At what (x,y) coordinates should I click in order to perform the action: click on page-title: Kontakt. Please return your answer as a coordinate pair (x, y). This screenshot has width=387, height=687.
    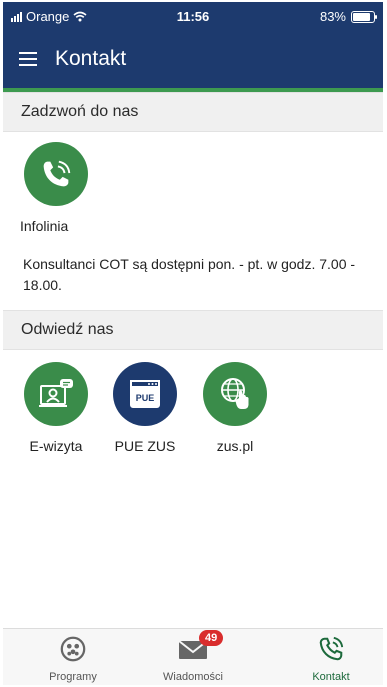
    Looking at the image, I should click on (91, 58).